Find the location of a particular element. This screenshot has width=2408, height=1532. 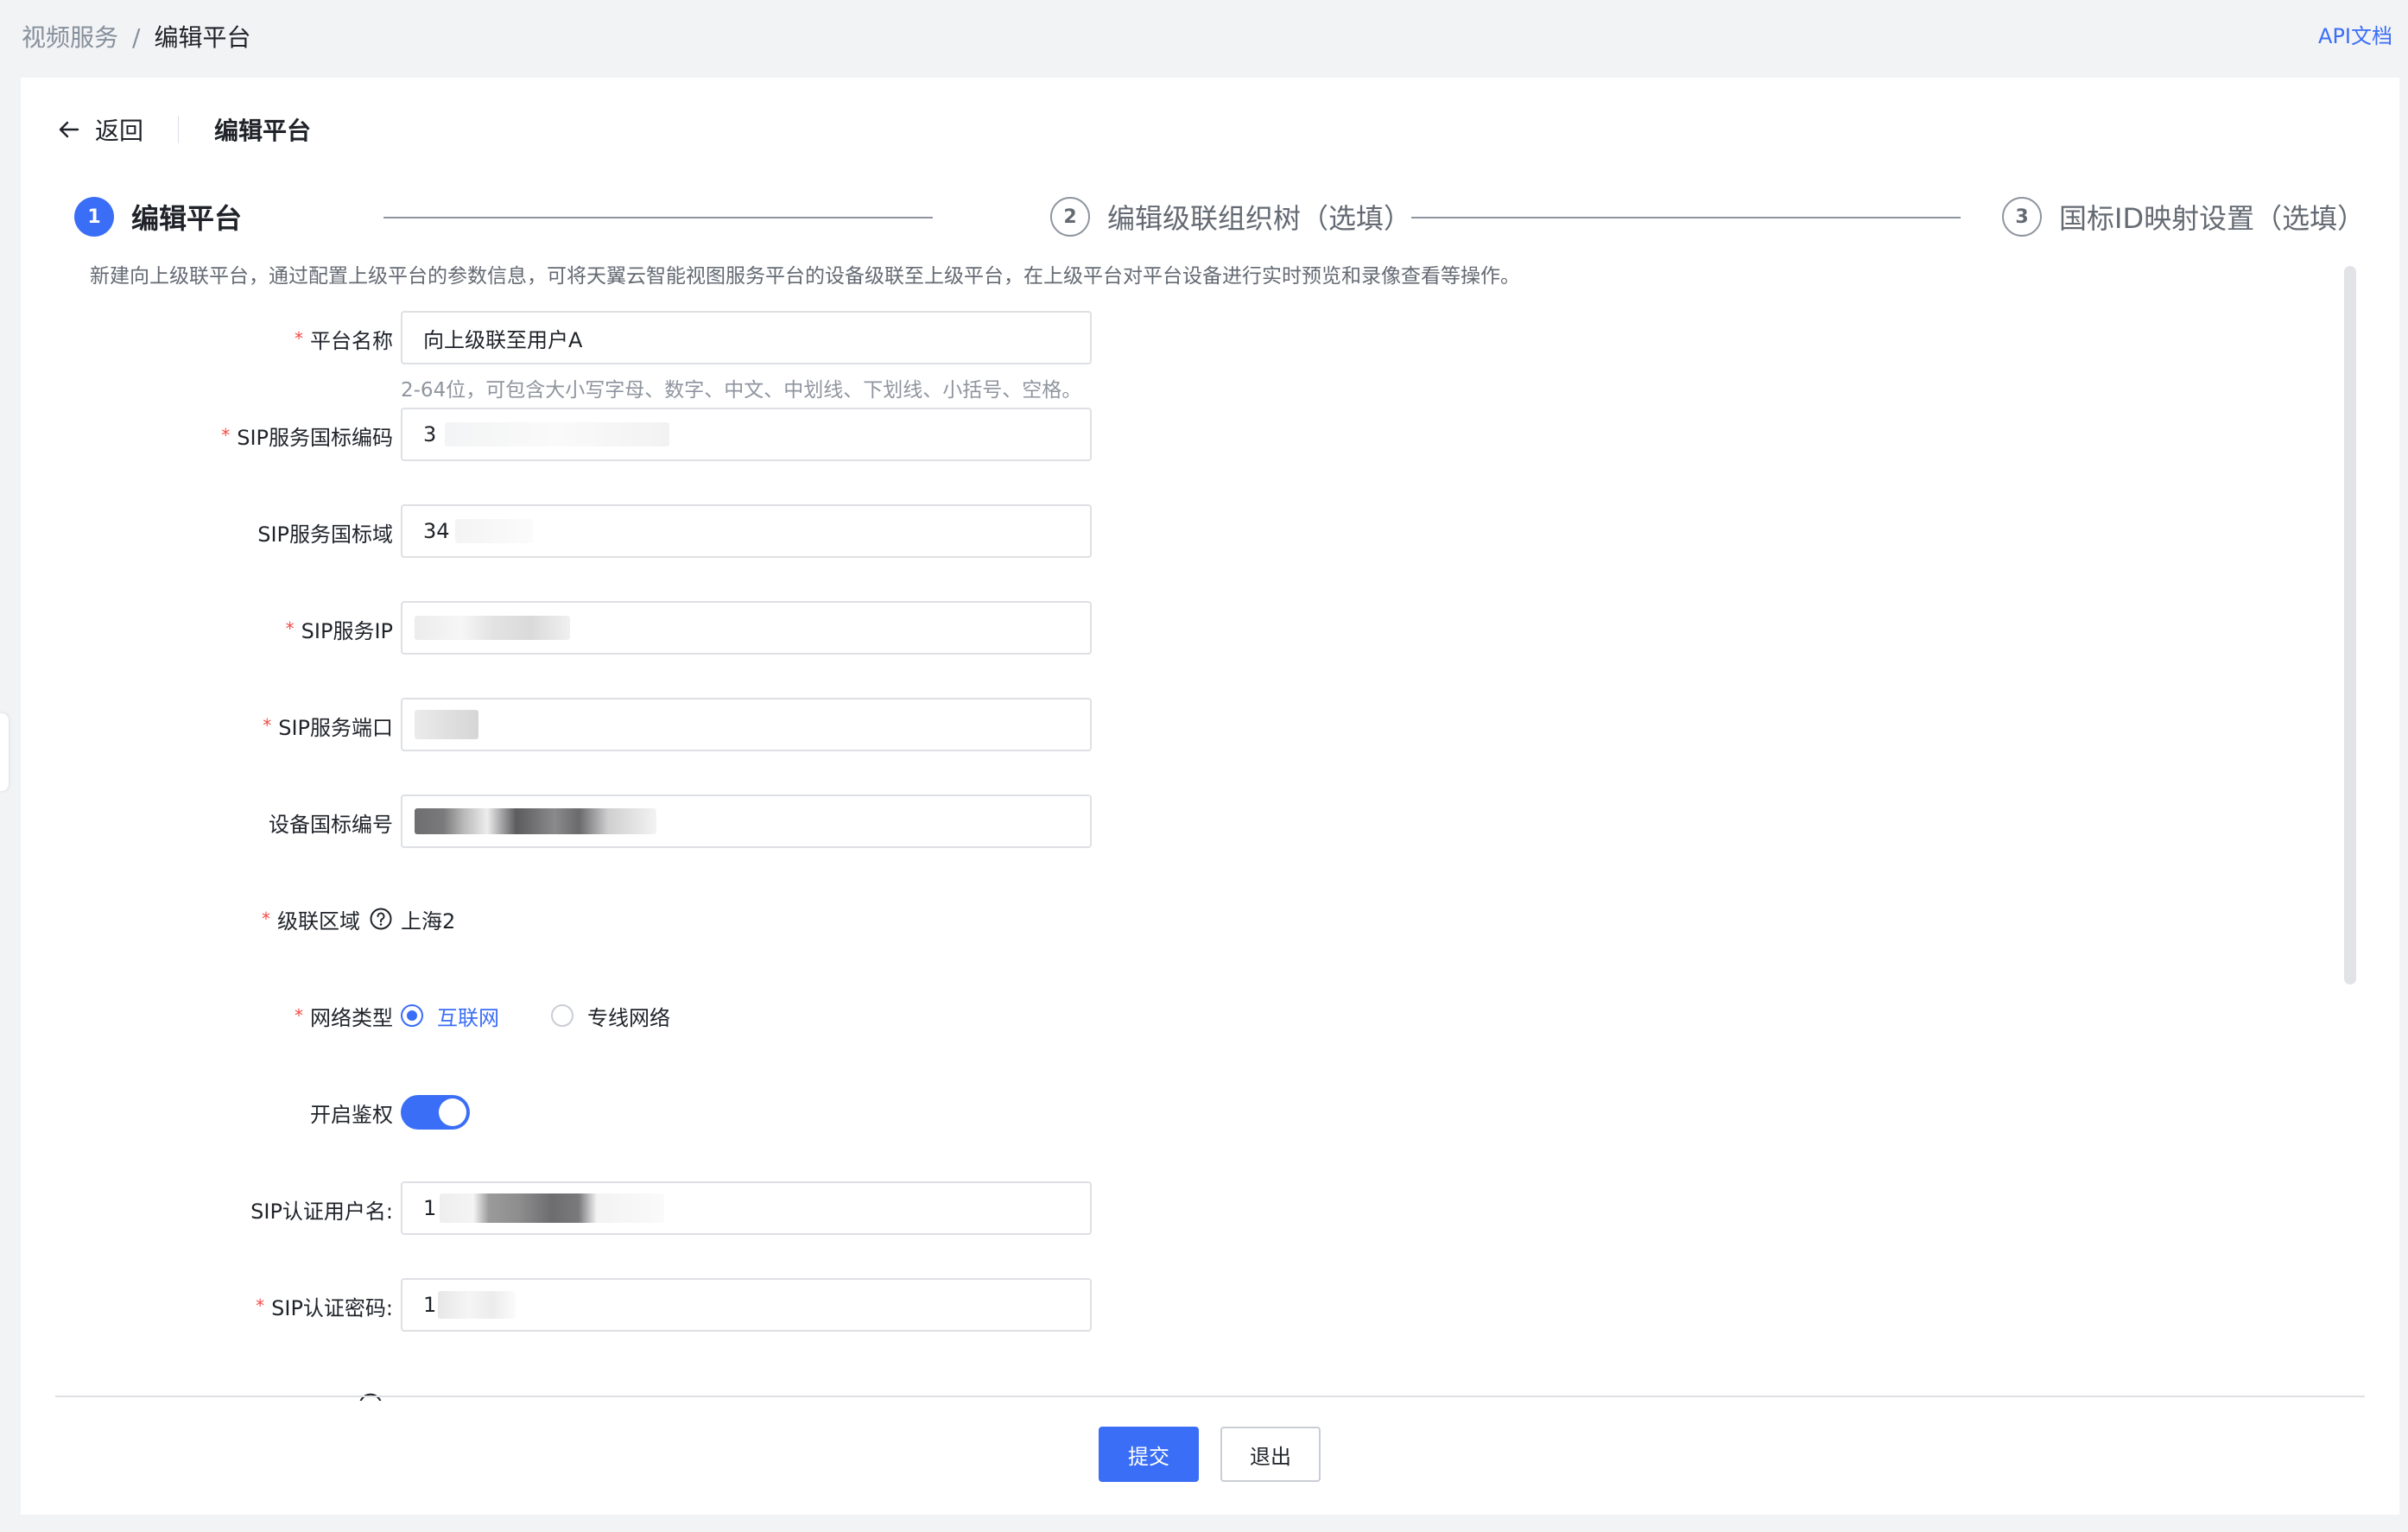

breadcrumb-current: 编辑平台 is located at coordinates (202, 37).